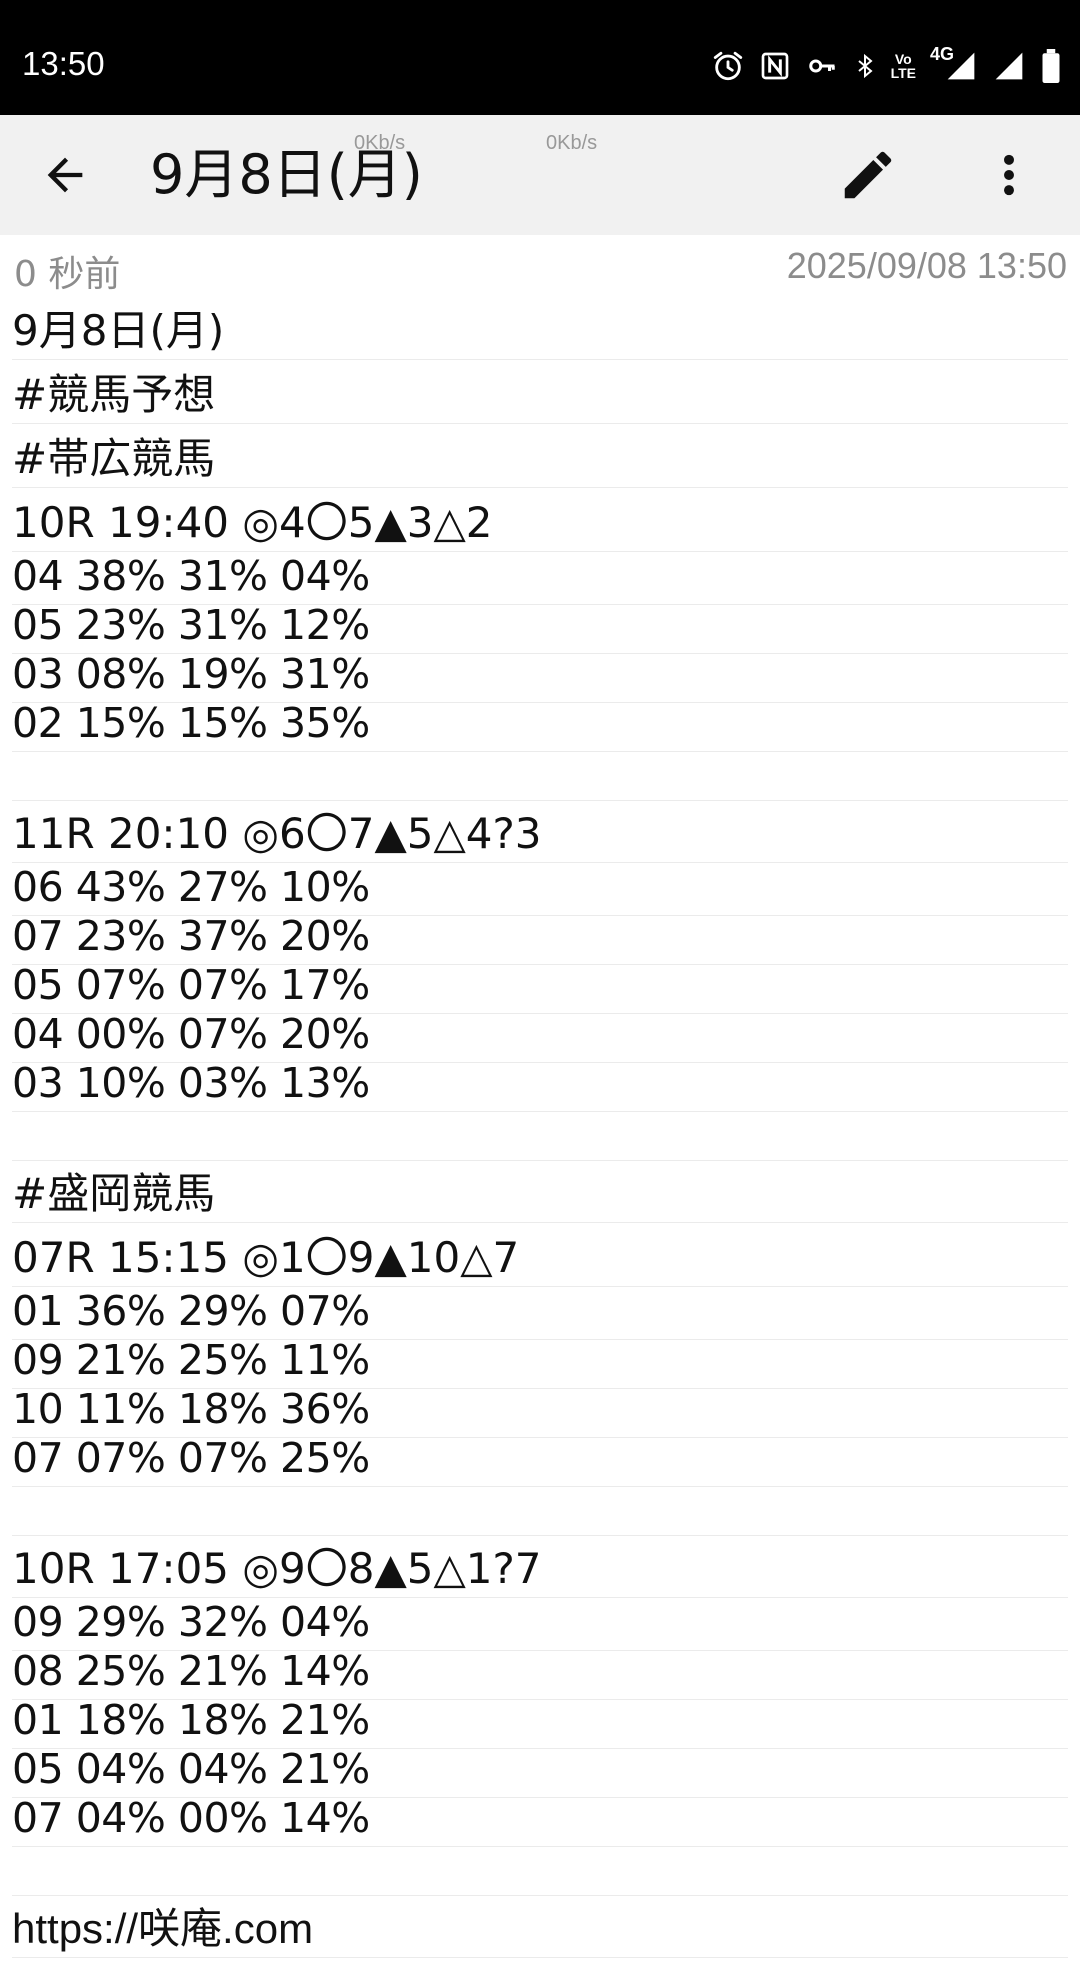  What do you see at coordinates (540, 1771) in the screenshot?
I see `note-line: 05 04% 04% 21%` at bounding box center [540, 1771].